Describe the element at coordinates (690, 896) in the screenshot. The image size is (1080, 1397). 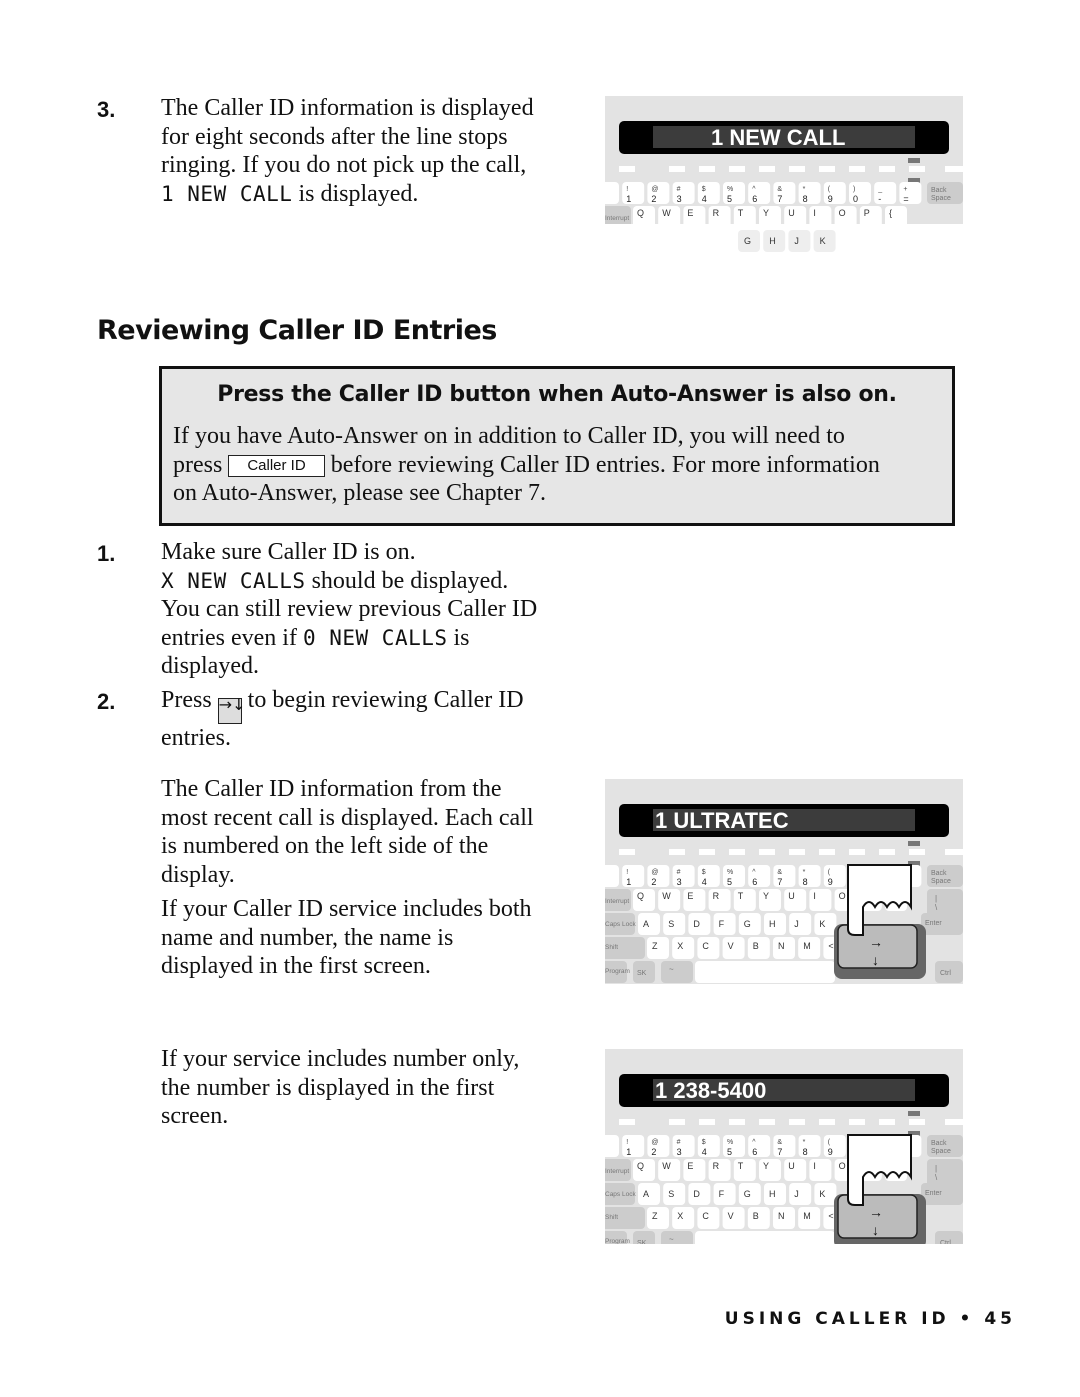
I see `key-label: E` at that location.